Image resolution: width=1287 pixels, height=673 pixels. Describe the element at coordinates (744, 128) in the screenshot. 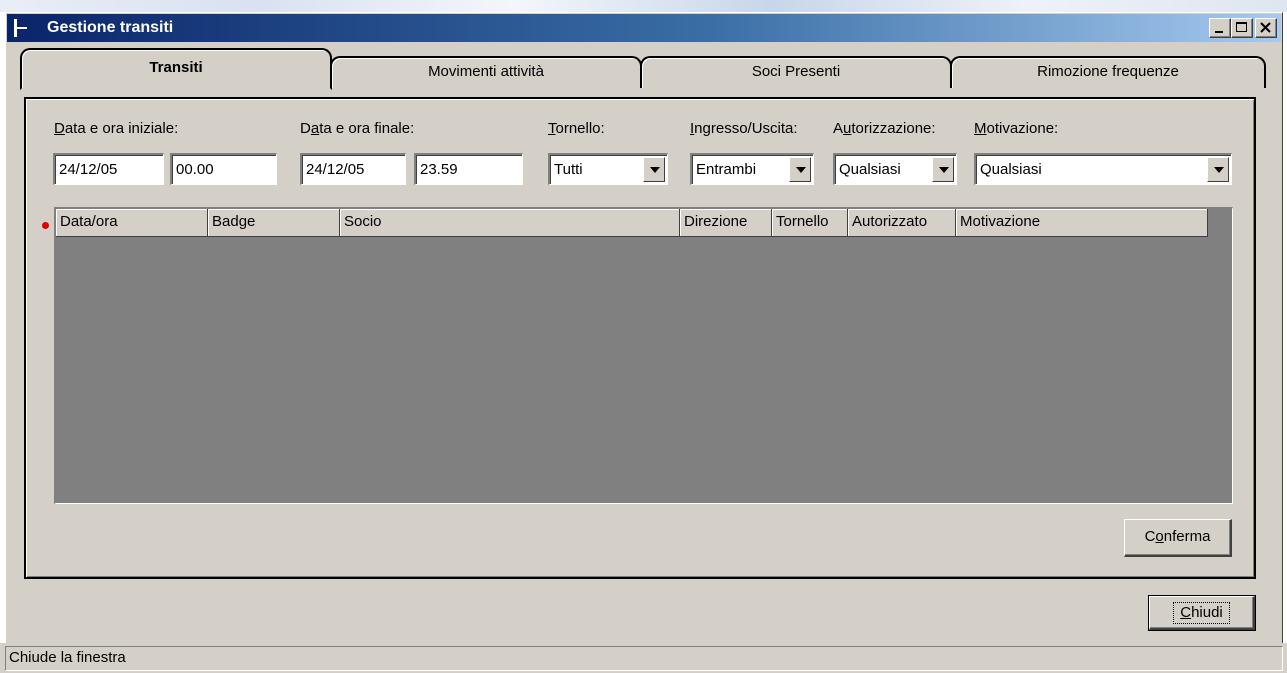

I see `label-direction: Ingresso/Uscita:` at that location.